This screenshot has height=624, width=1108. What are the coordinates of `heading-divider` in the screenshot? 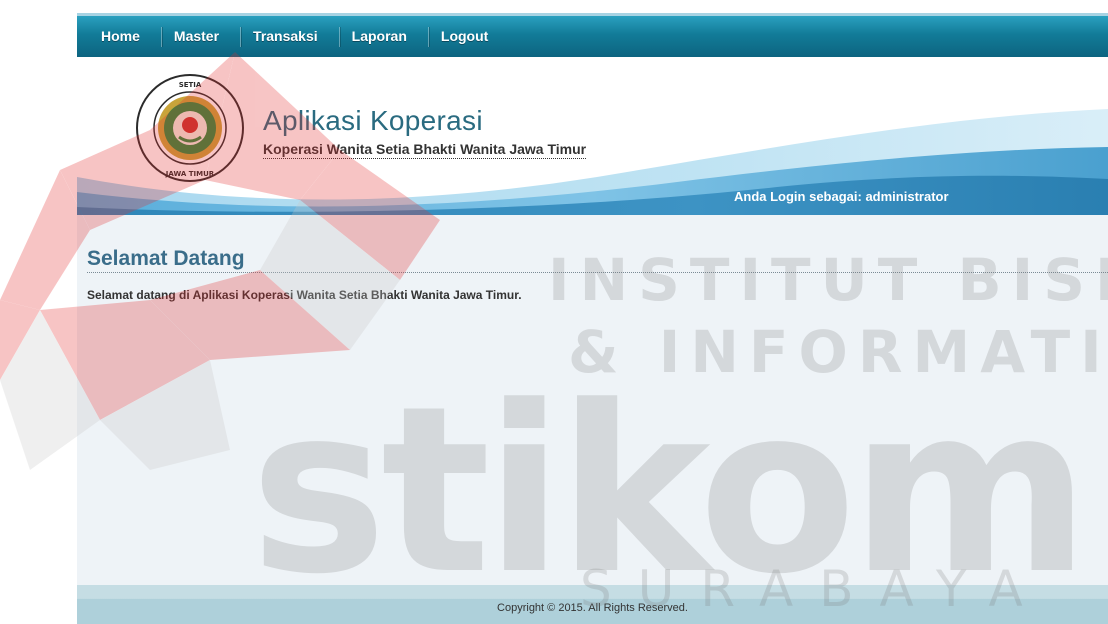 It's located at (597, 272).